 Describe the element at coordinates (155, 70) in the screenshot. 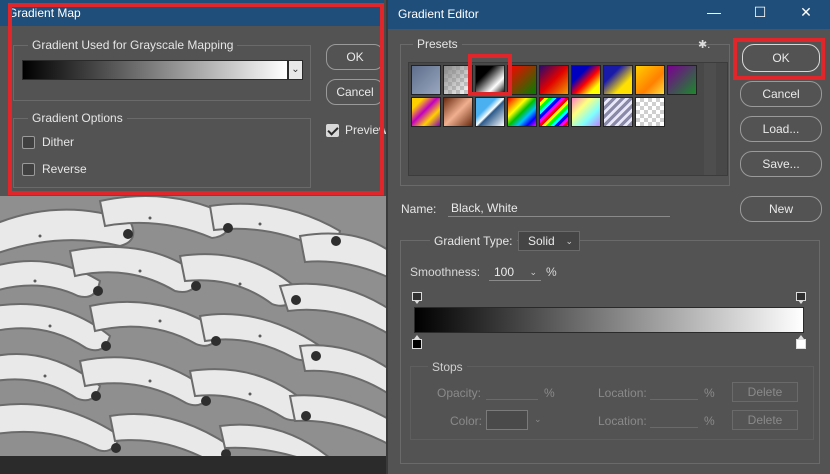

I see `gradient-preview-bar` at that location.